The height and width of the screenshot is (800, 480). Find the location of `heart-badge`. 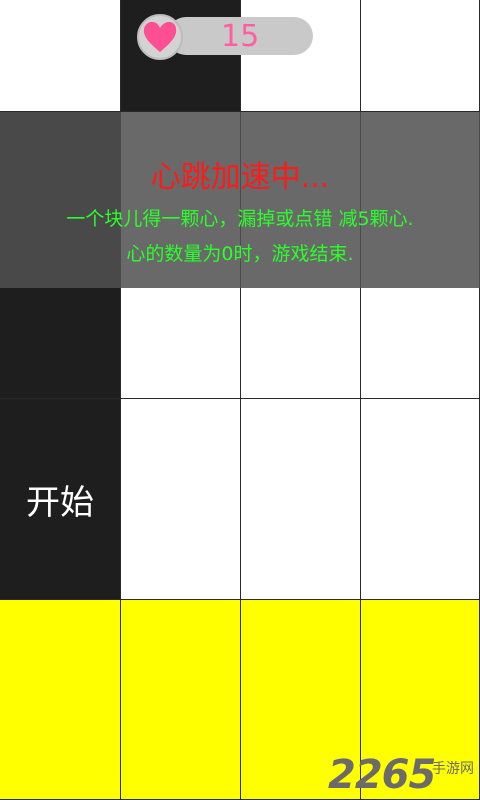

heart-badge is located at coordinates (160, 37).